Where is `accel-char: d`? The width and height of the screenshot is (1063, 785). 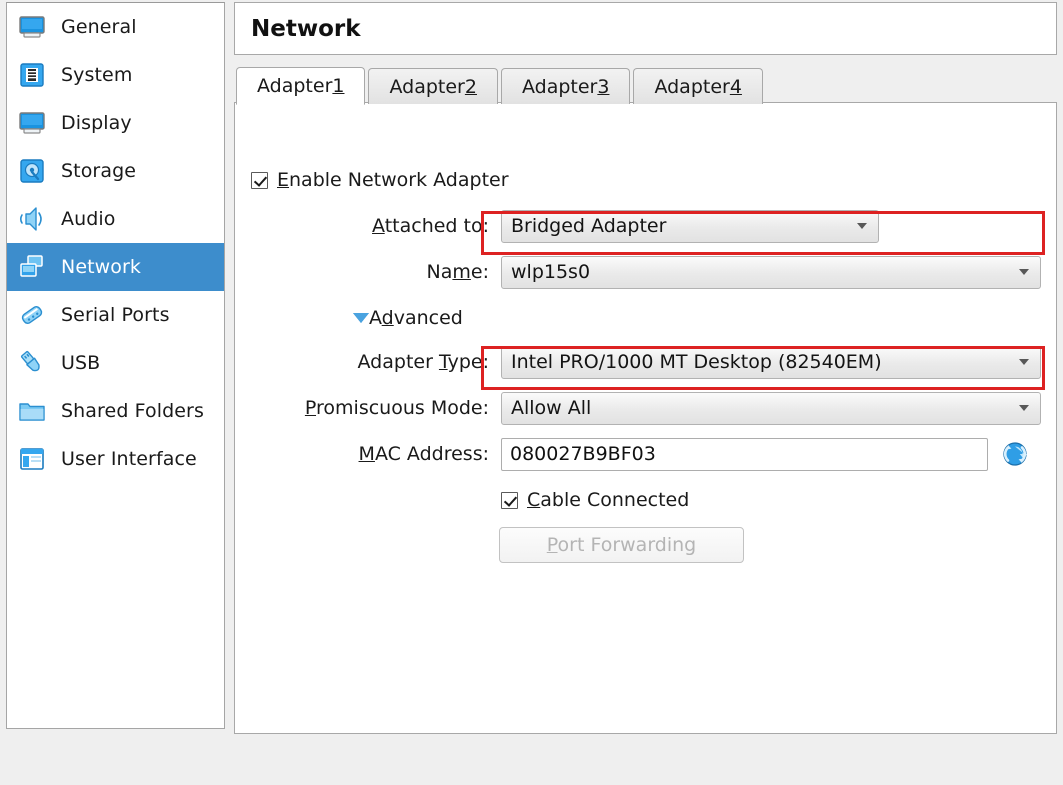
accel-char: d is located at coordinates (387, 318).